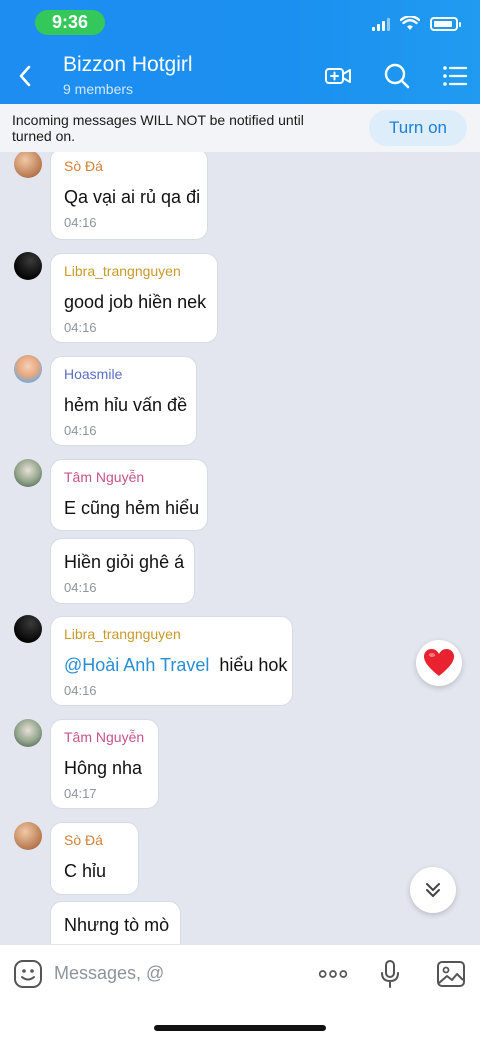 The width and height of the screenshot is (480, 1039). What do you see at coordinates (240, 52) in the screenshot?
I see `chat-header: 9:36 Bizzon Hotgirl 9 members` at bounding box center [240, 52].